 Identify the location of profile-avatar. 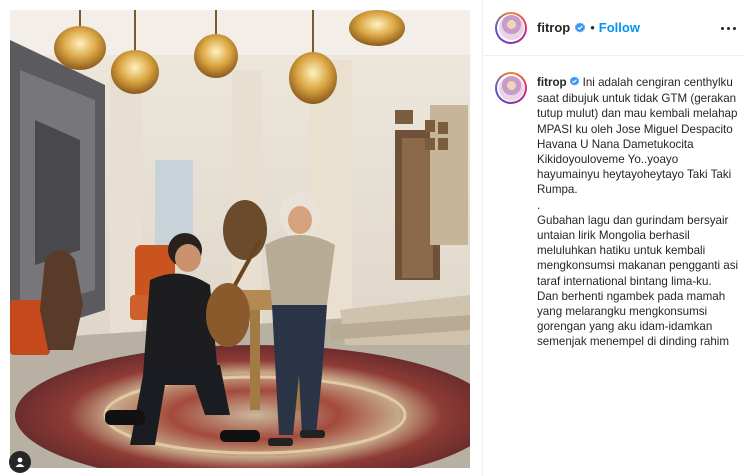
(511, 27).